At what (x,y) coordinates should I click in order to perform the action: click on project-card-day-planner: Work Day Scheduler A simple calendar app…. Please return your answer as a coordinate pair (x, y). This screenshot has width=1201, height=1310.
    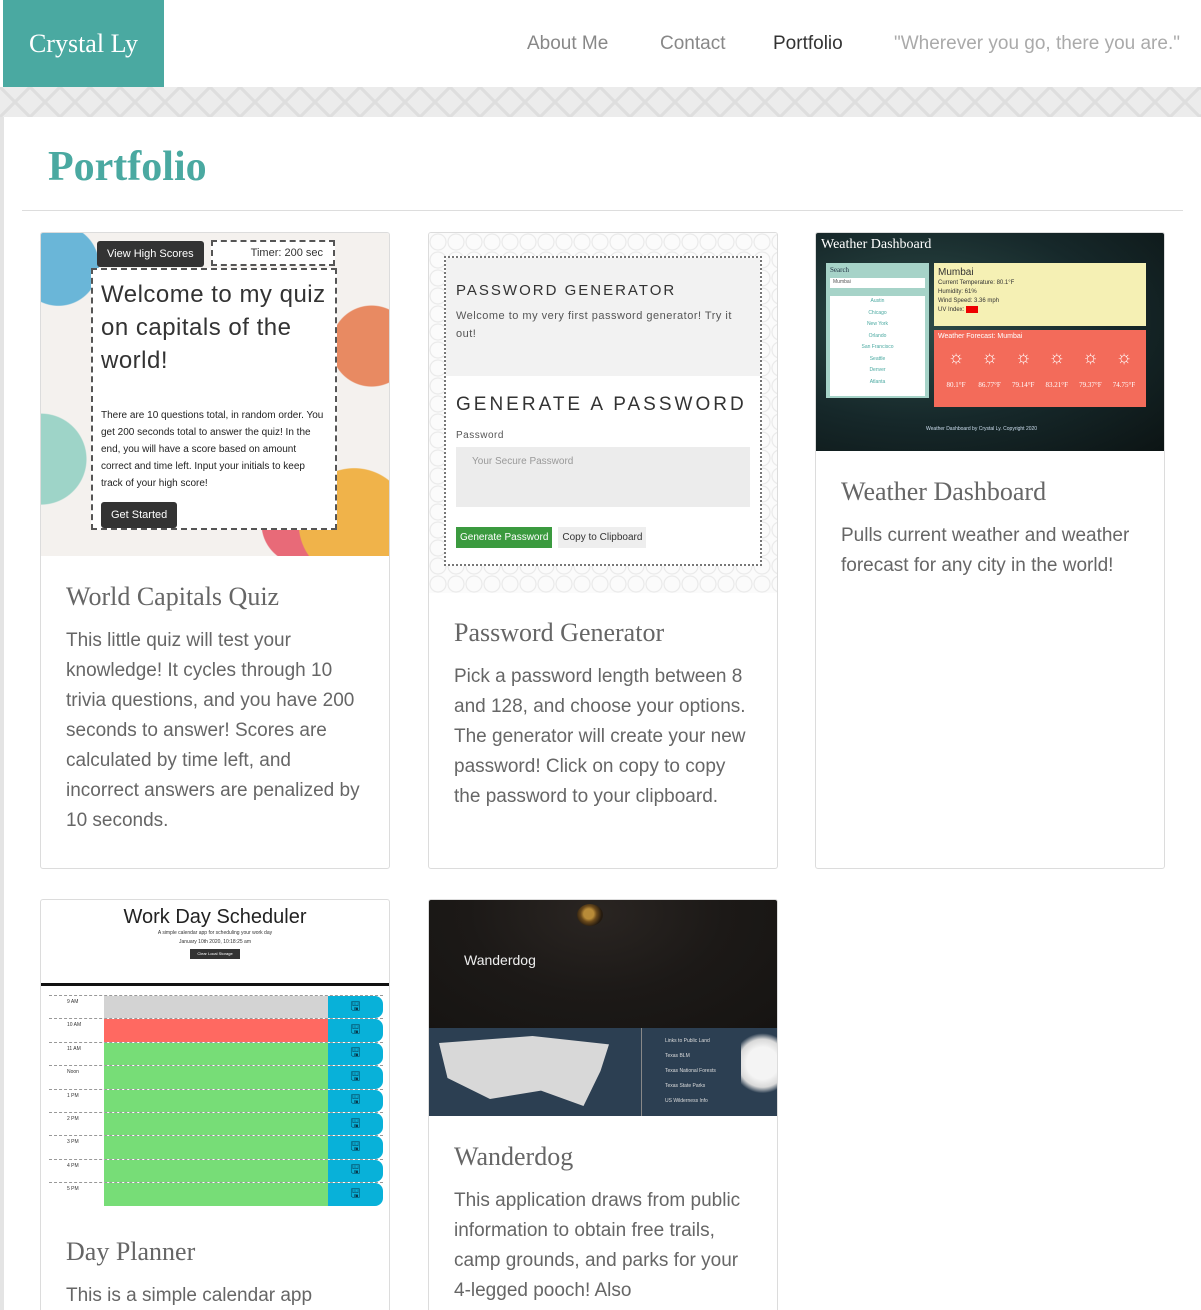
    Looking at the image, I should click on (215, 1104).